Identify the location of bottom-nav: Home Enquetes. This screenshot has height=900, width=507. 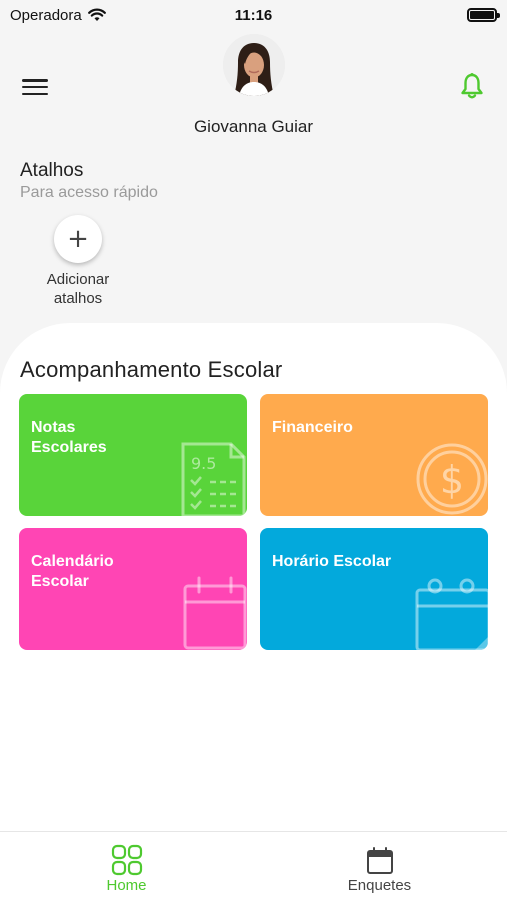
(253, 865).